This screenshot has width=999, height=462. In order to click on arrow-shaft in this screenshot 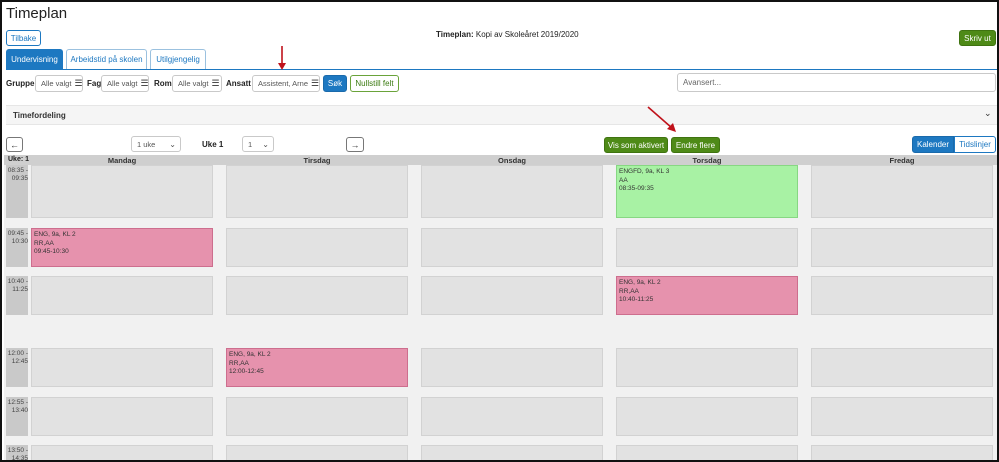, I will do `click(660, 117)`.